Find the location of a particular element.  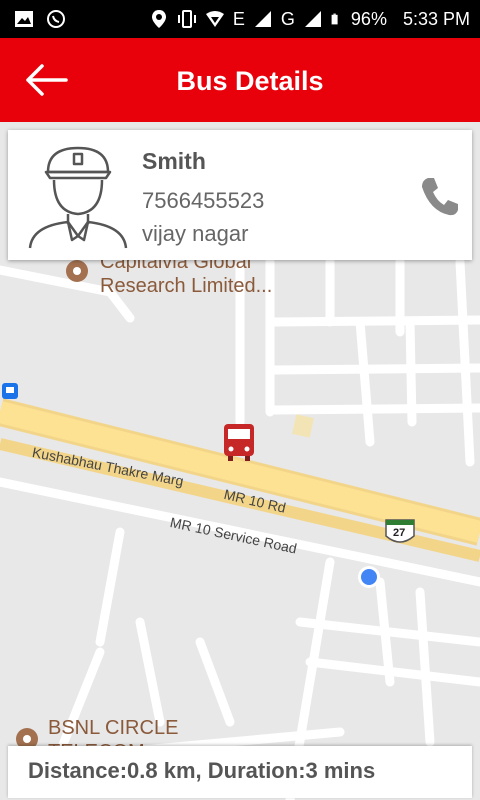

status-bar: E G 96% 5:33 PM is located at coordinates (240, 19).